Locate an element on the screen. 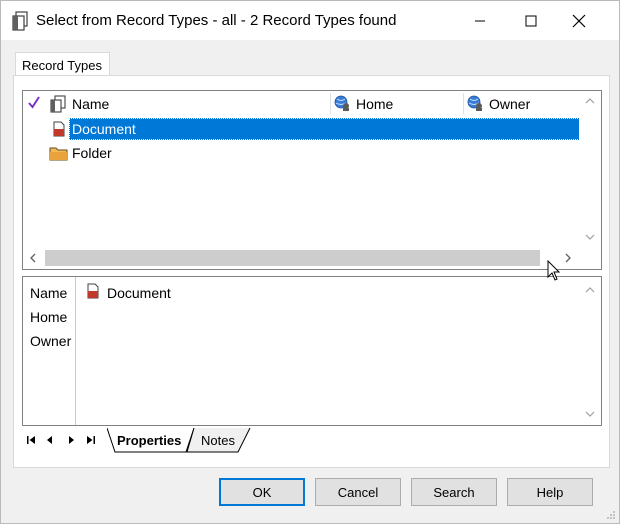 This screenshot has height=524, width=620. tab-record-types: Record Types is located at coordinates (62, 64).